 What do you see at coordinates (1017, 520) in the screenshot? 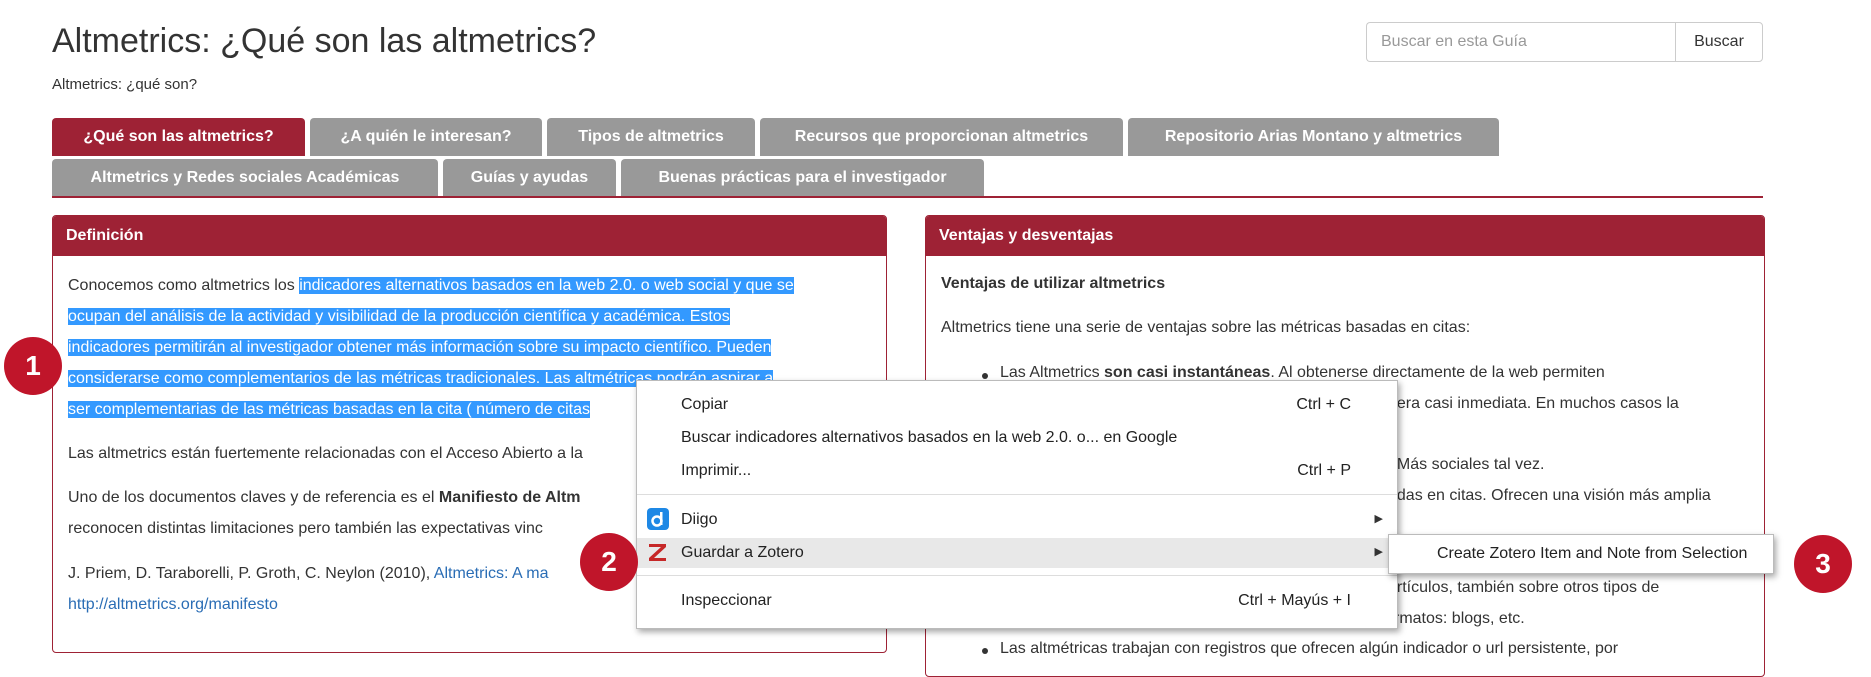
I see `menu-item-diigo: Diigo ▶` at bounding box center [1017, 520].